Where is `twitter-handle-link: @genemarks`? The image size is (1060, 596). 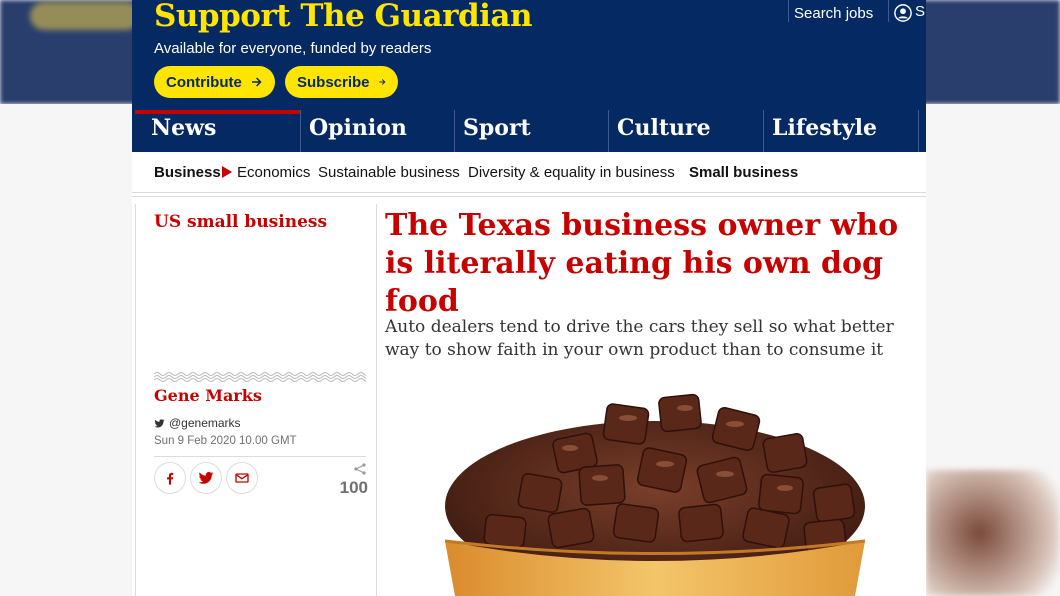 twitter-handle-link: @genemarks is located at coordinates (197, 423).